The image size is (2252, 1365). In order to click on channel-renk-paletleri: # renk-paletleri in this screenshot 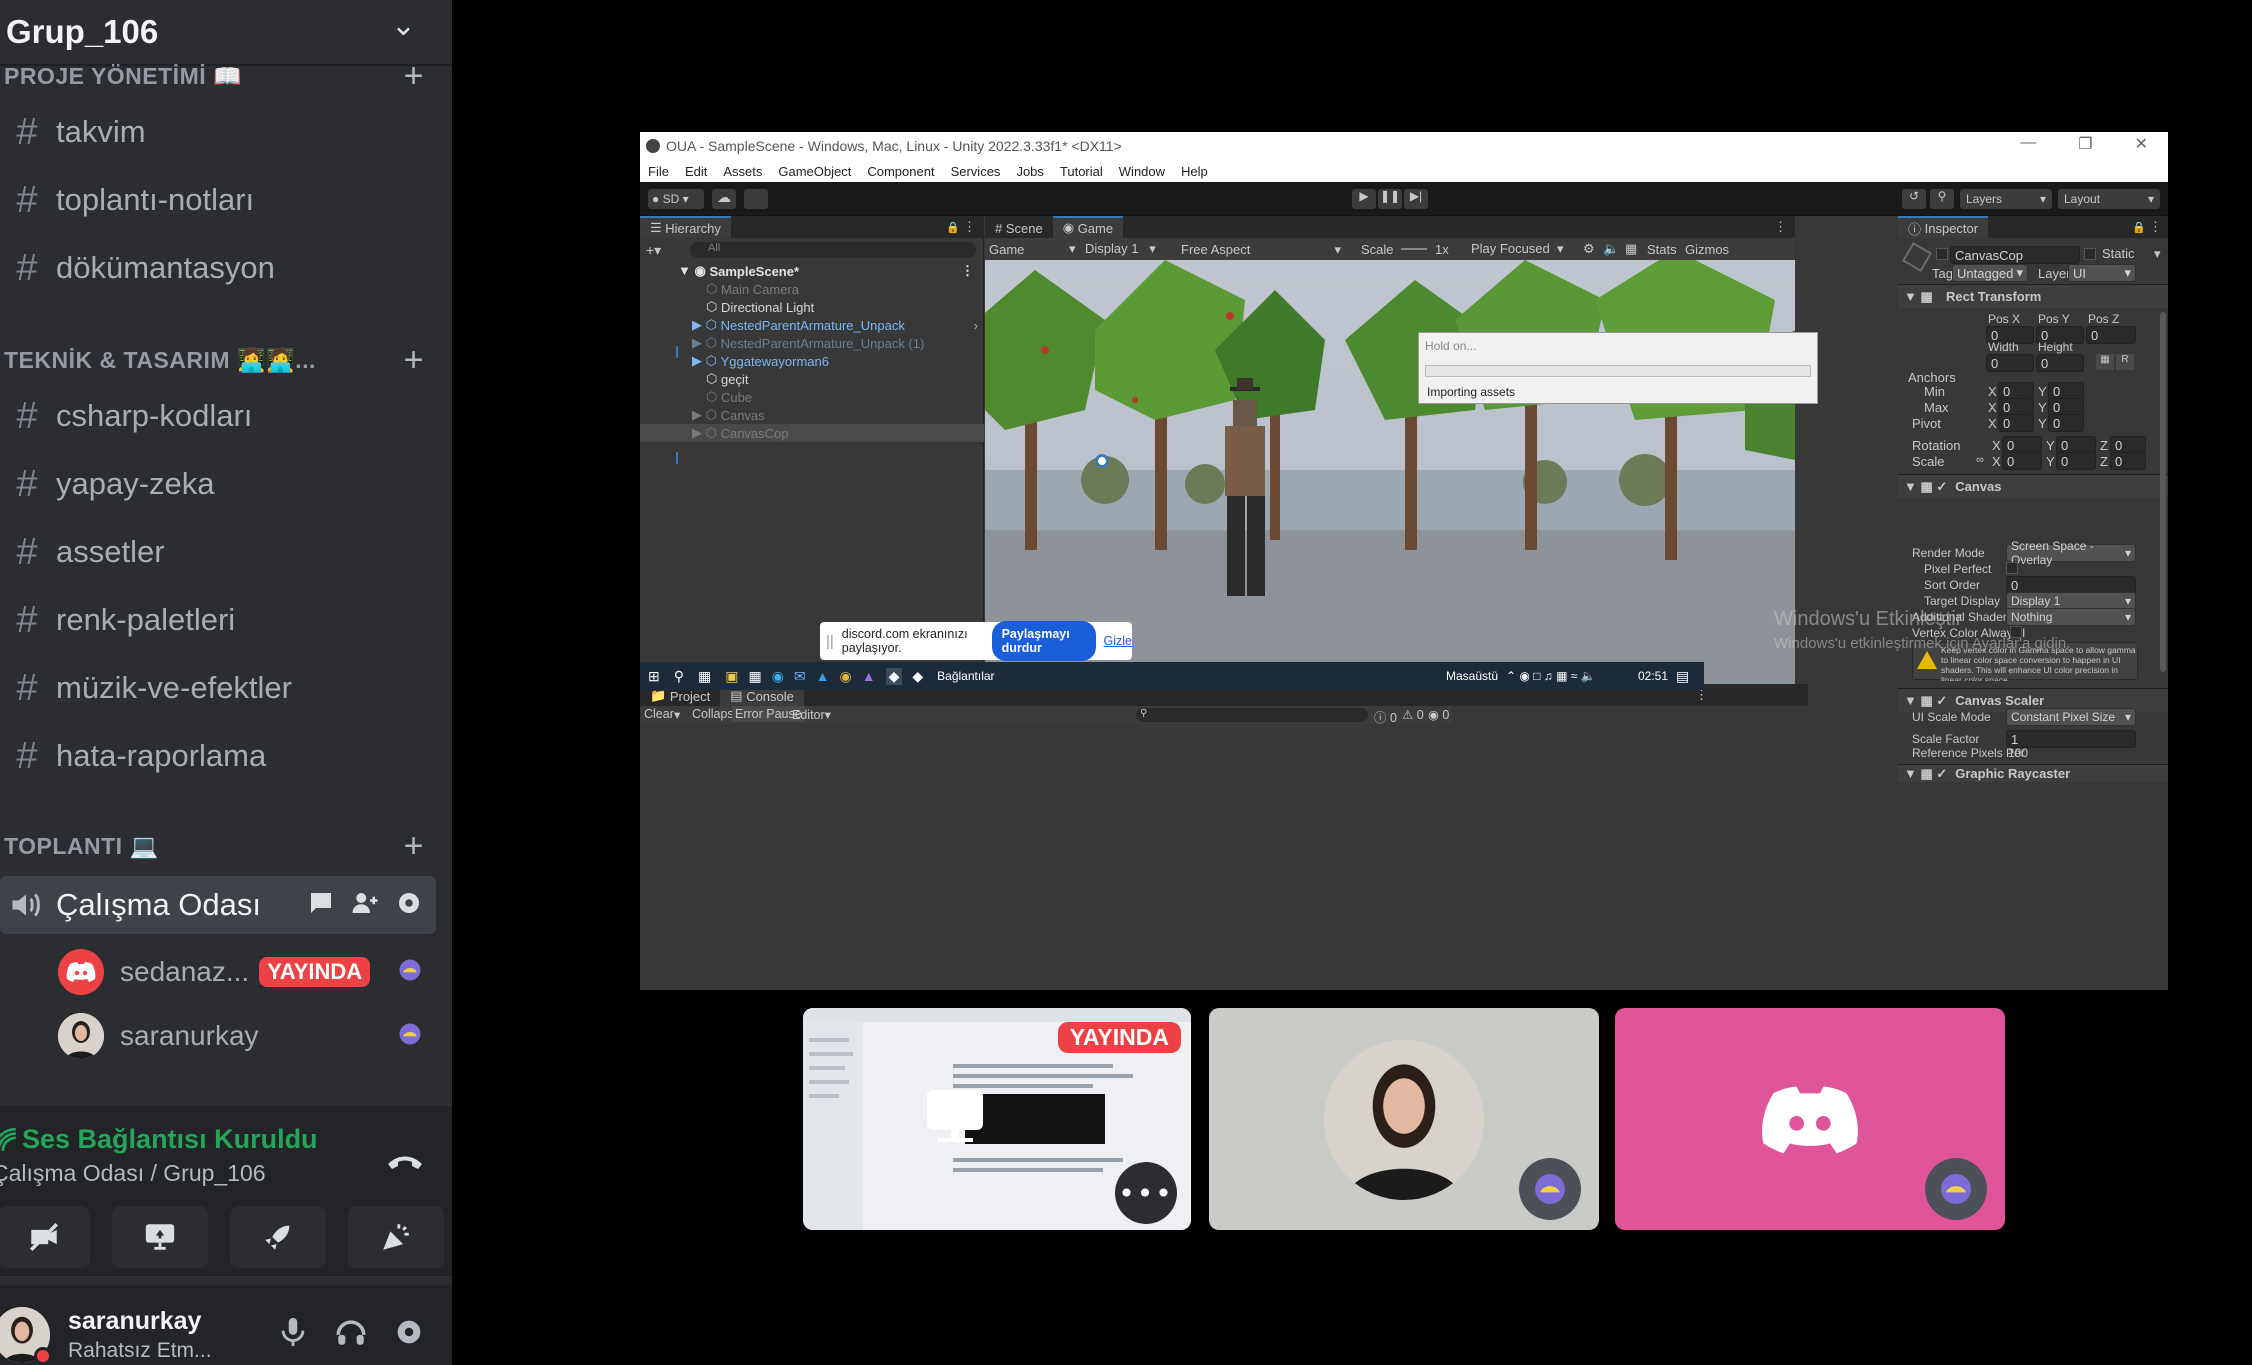, I will do `click(220, 620)`.